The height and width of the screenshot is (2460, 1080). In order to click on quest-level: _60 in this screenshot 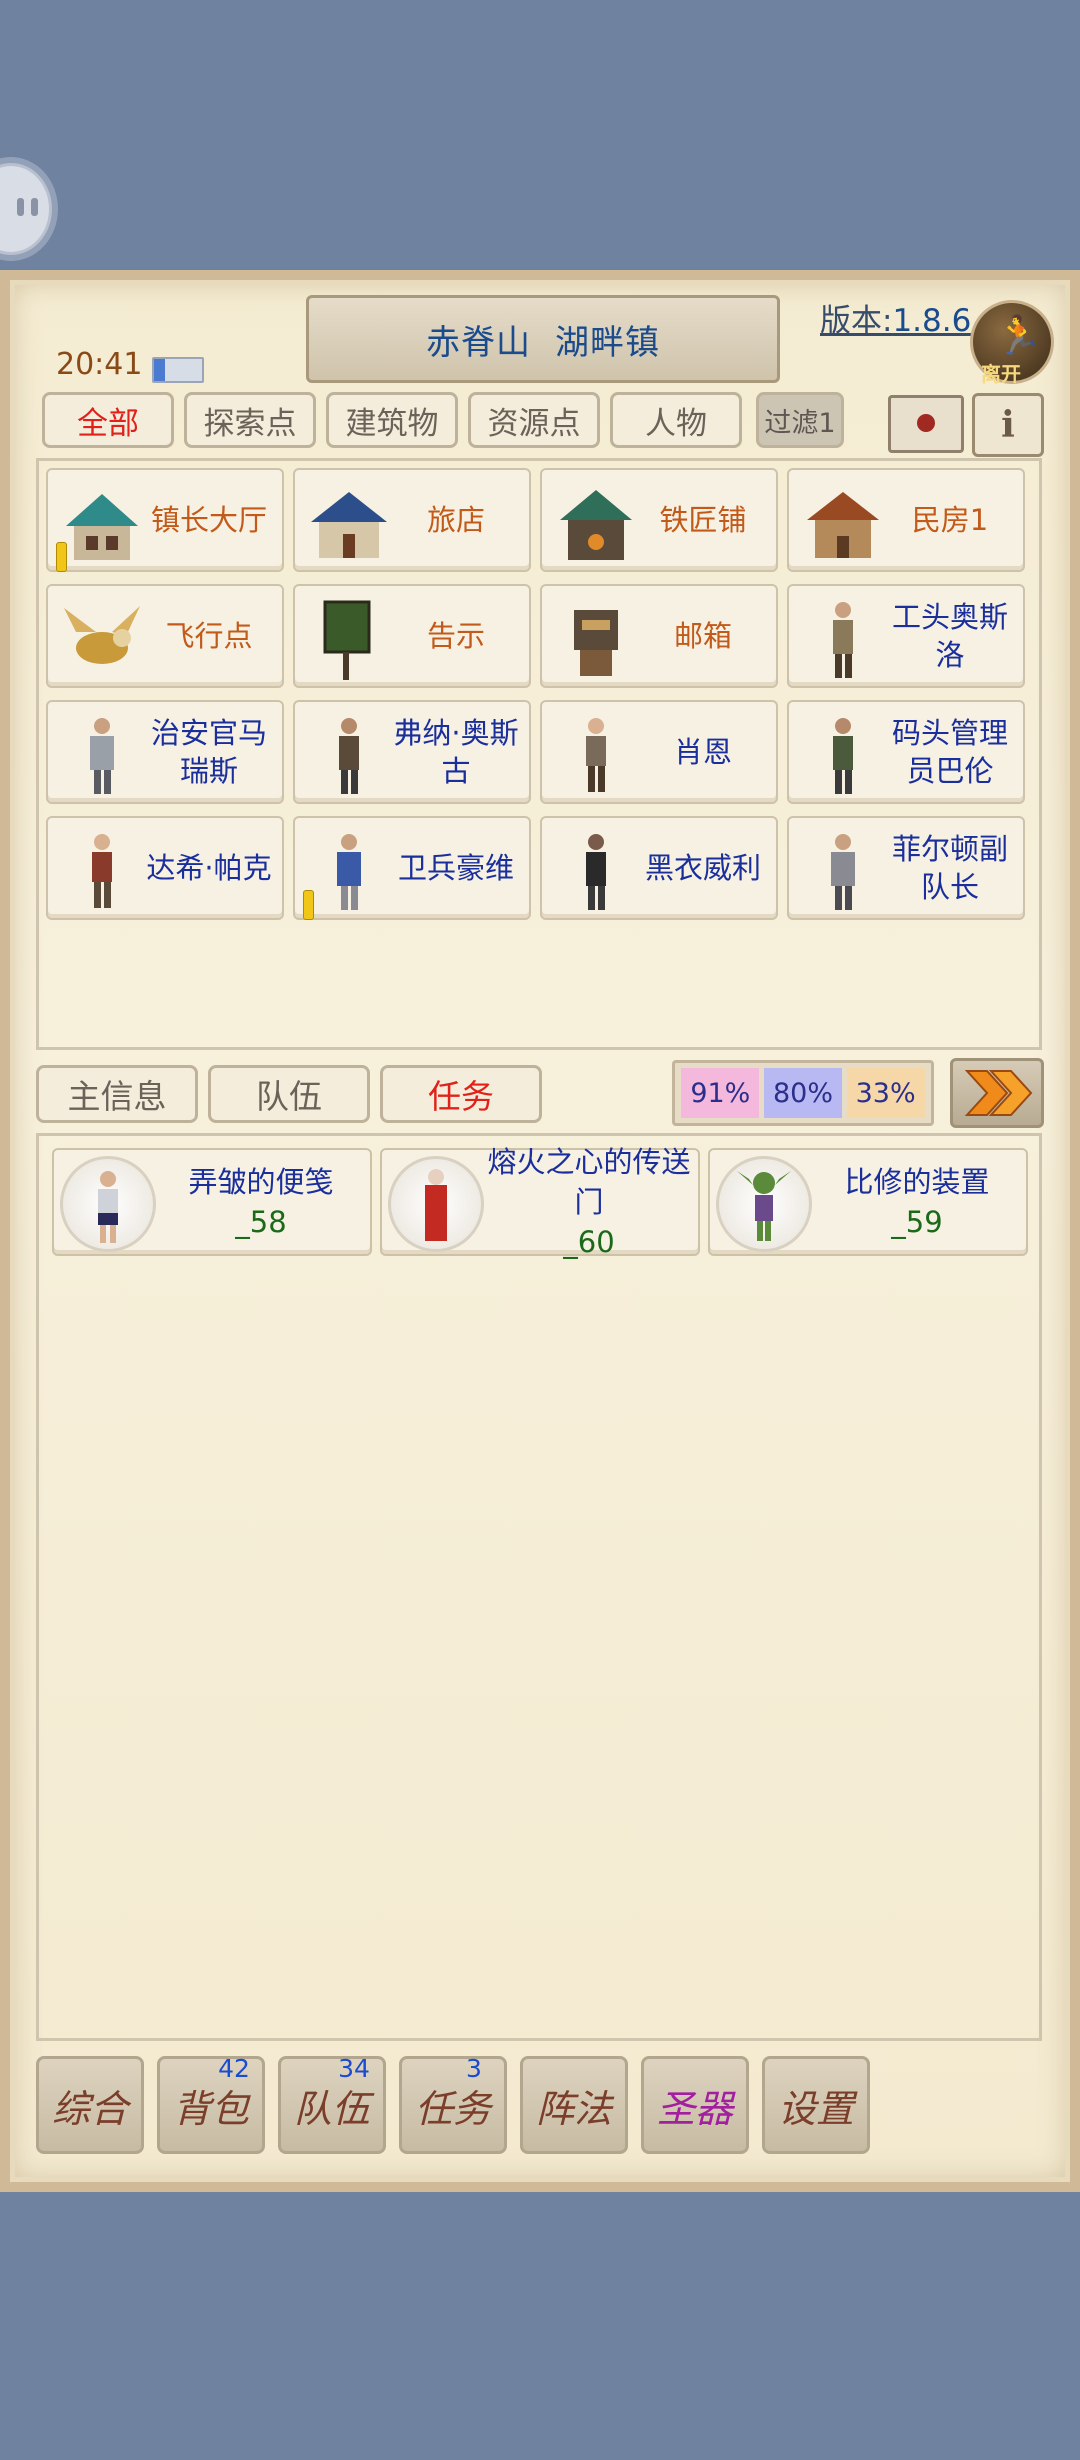, I will do `click(589, 1242)`.